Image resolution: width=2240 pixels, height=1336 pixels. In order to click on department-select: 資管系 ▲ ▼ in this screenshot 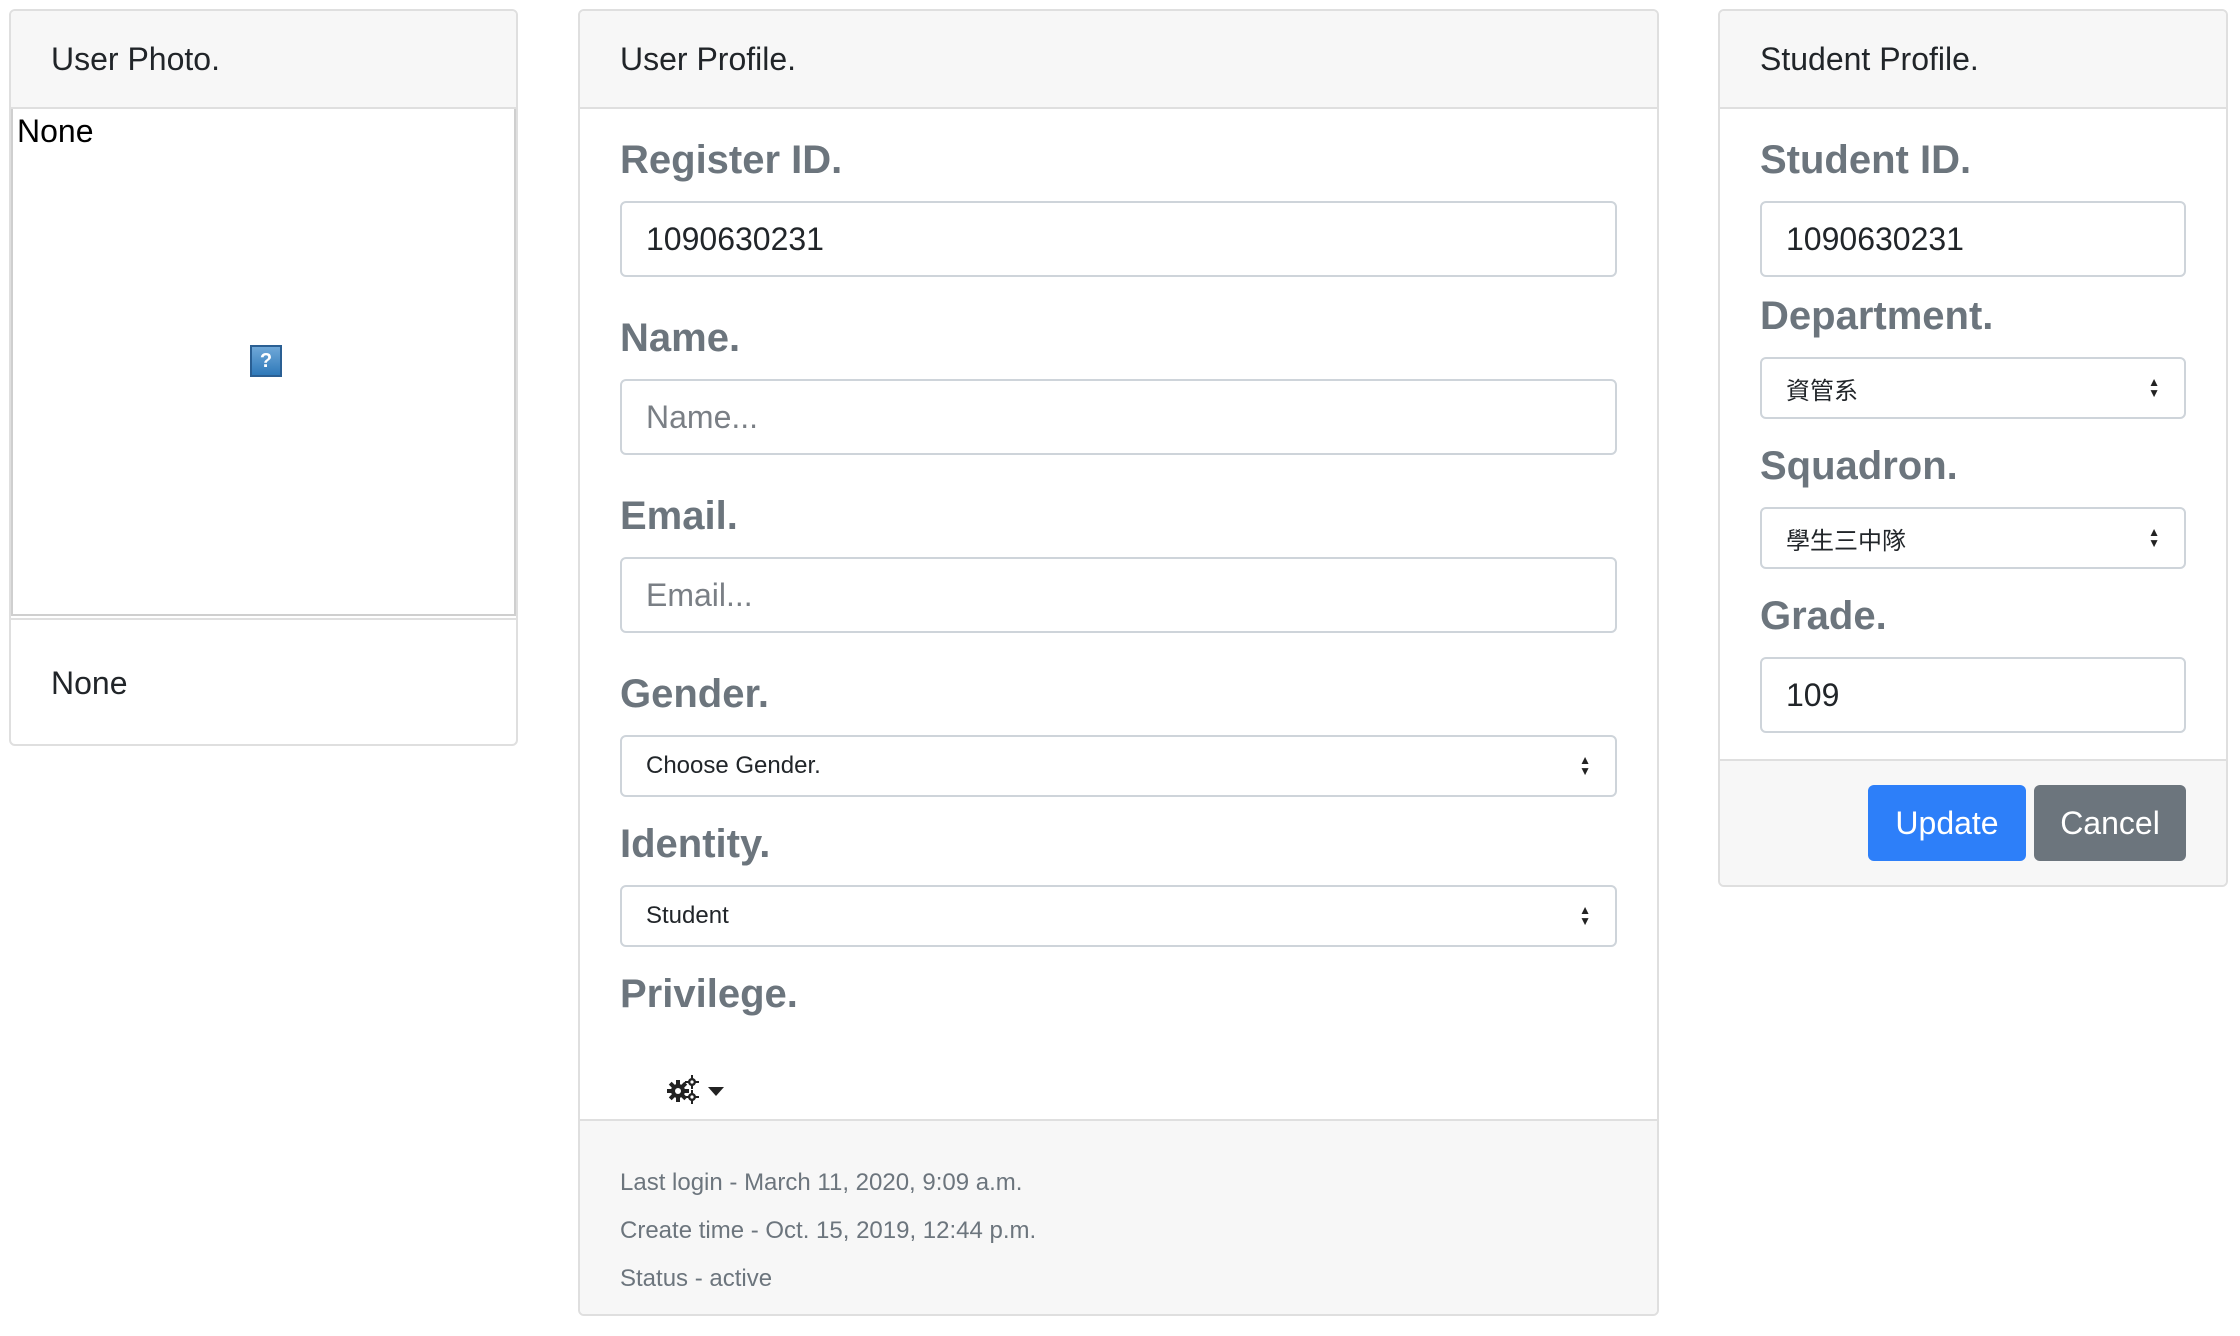, I will do `click(1973, 388)`.